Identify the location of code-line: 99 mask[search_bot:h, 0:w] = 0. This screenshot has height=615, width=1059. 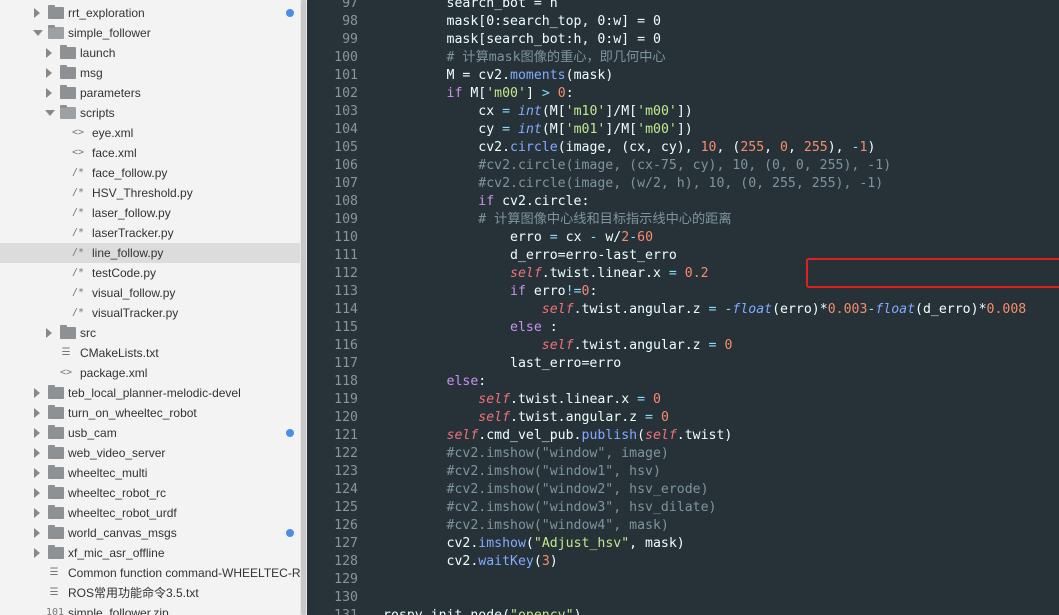
(683, 40).